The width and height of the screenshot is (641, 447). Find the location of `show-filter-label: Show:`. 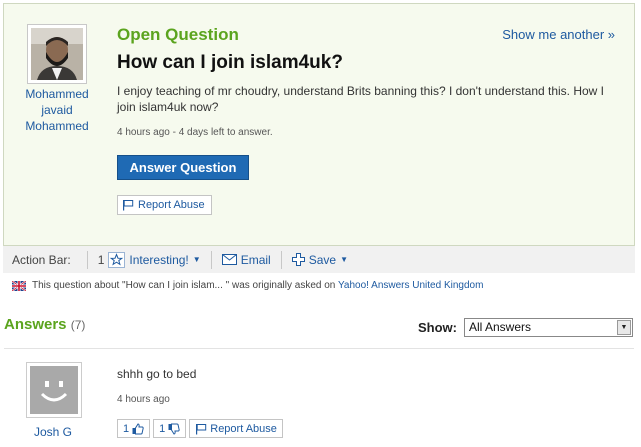

show-filter-label: Show: is located at coordinates (437, 327).